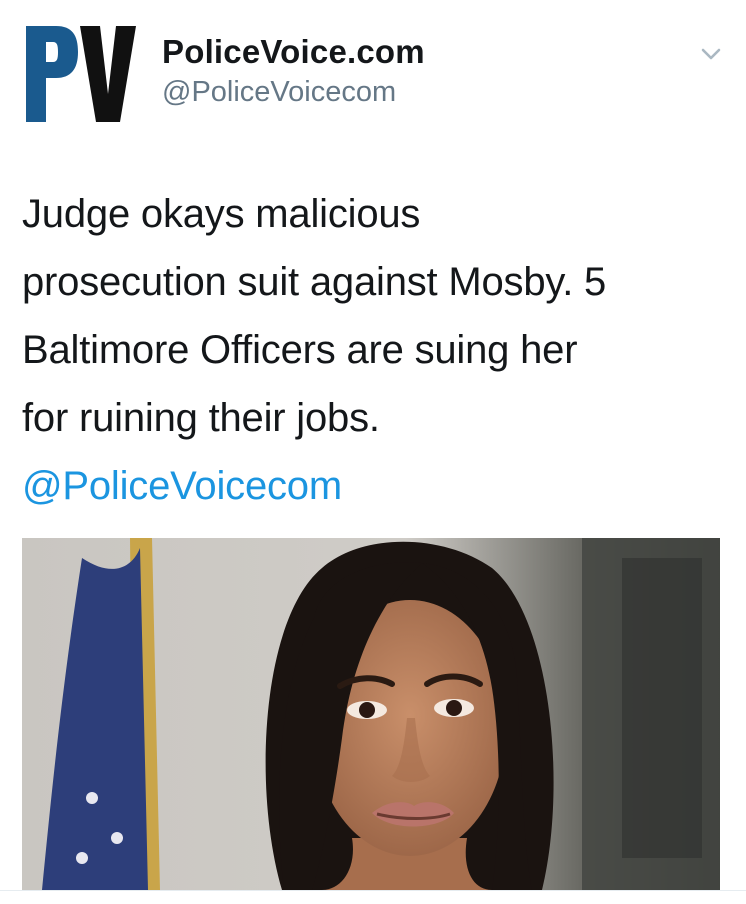 This screenshot has height=904, width=746. What do you see at coordinates (711, 54) in the screenshot?
I see `chevron-down-icon` at bounding box center [711, 54].